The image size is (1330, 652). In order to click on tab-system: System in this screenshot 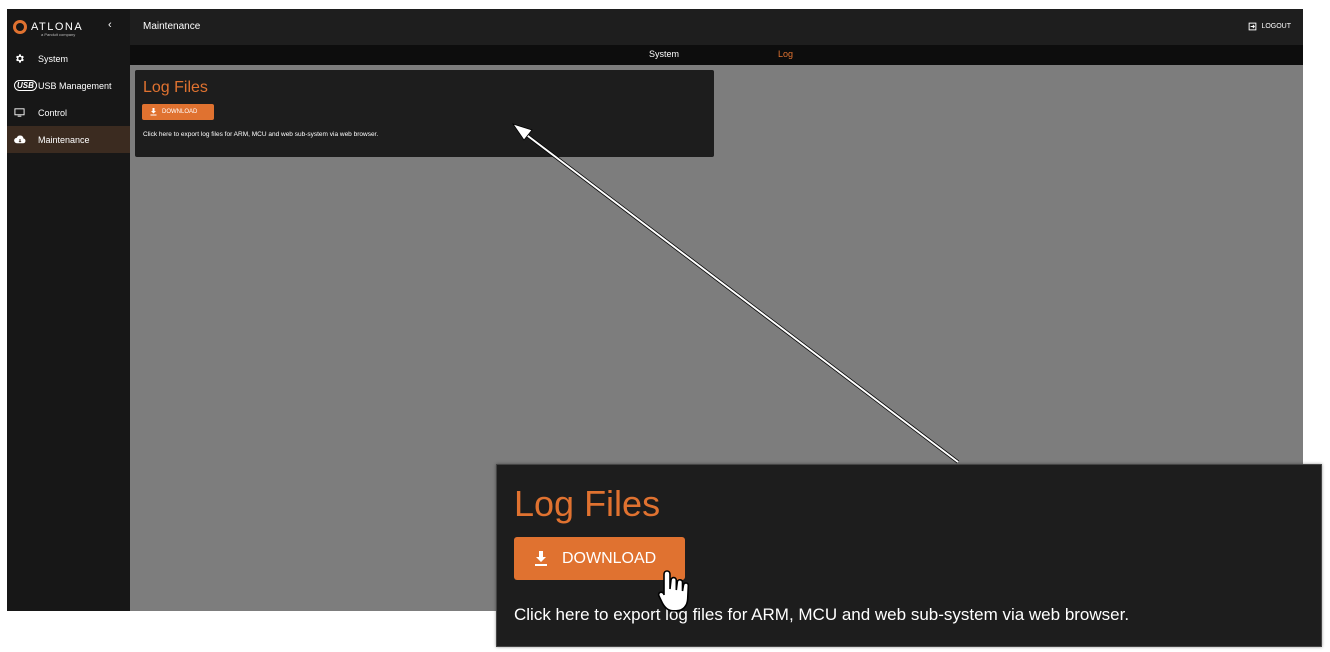, I will do `click(664, 54)`.